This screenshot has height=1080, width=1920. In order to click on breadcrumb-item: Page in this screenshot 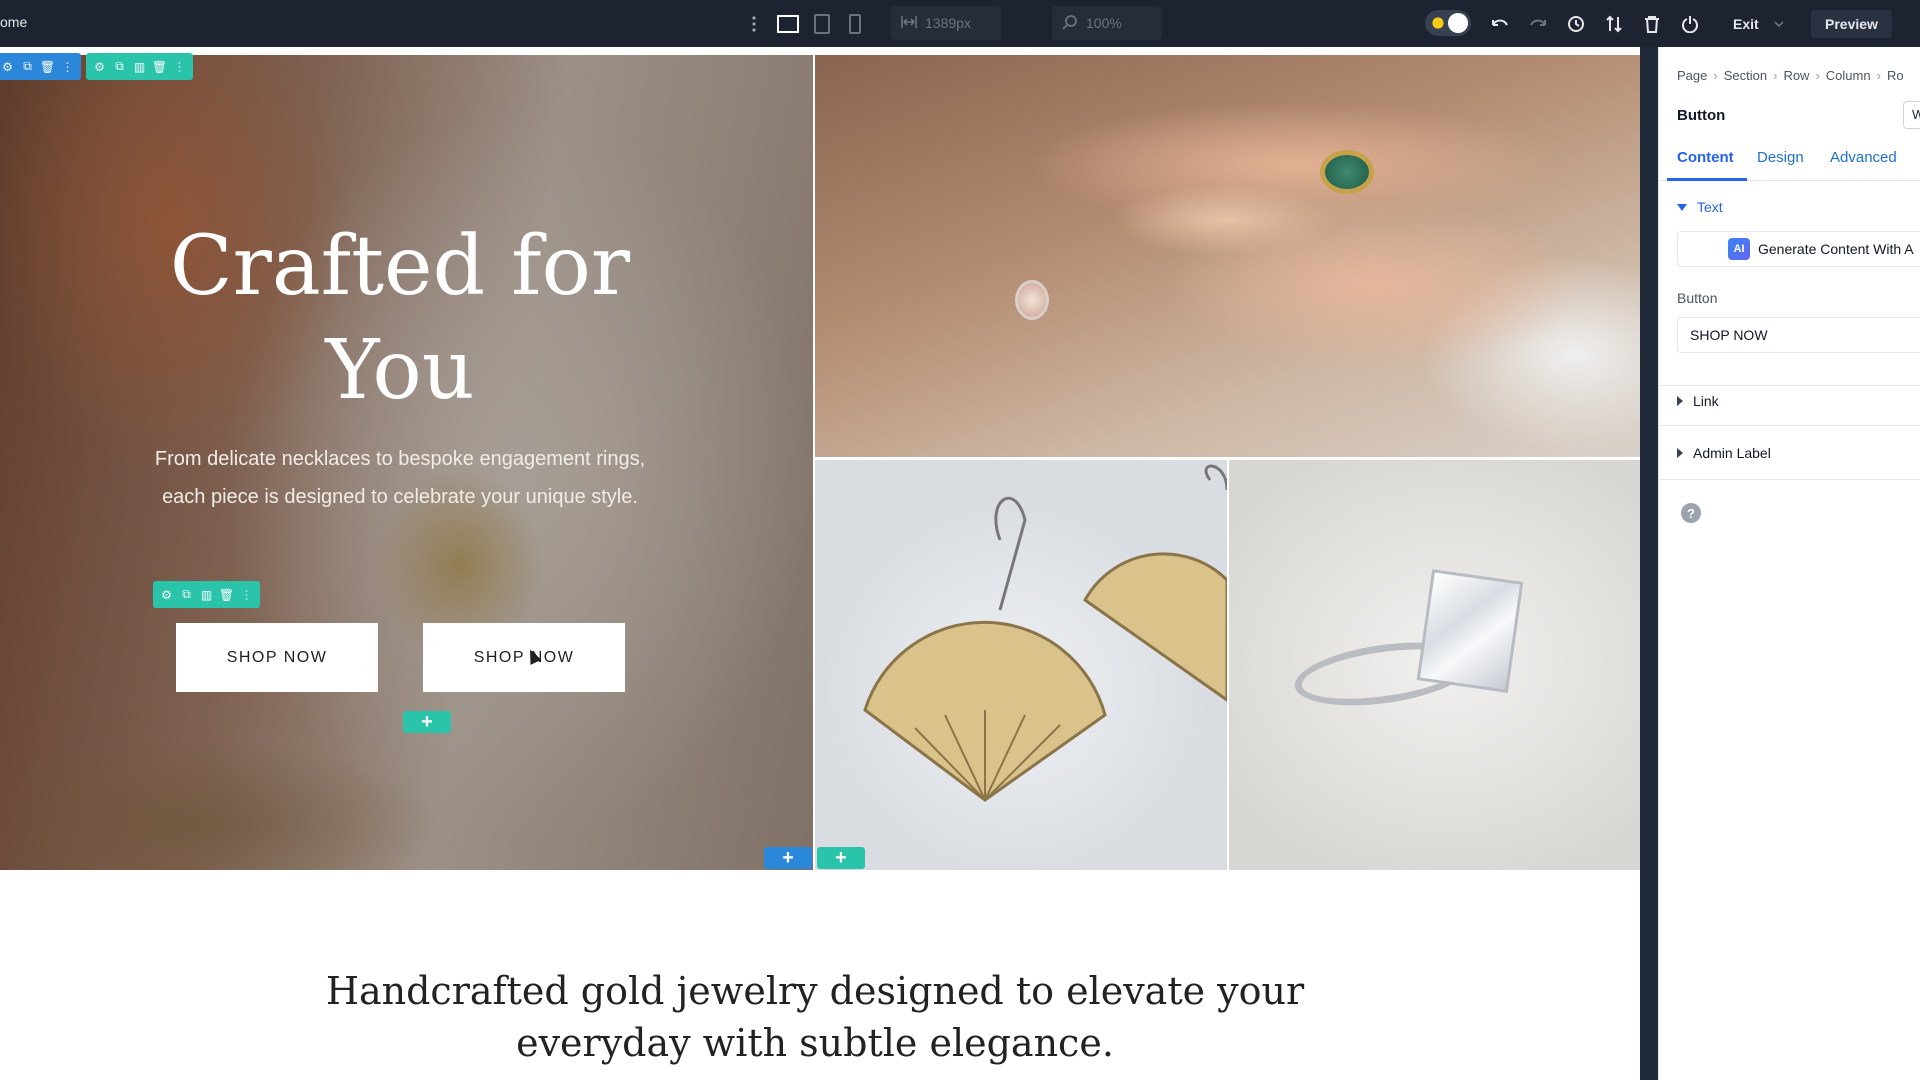, I will do `click(1692, 75)`.